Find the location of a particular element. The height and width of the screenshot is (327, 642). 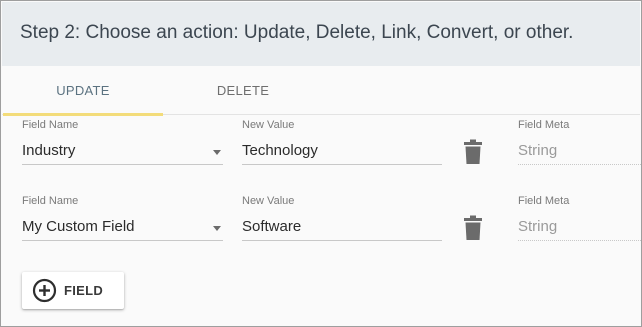

field-name-select: Industry is located at coordinates (122, 151).